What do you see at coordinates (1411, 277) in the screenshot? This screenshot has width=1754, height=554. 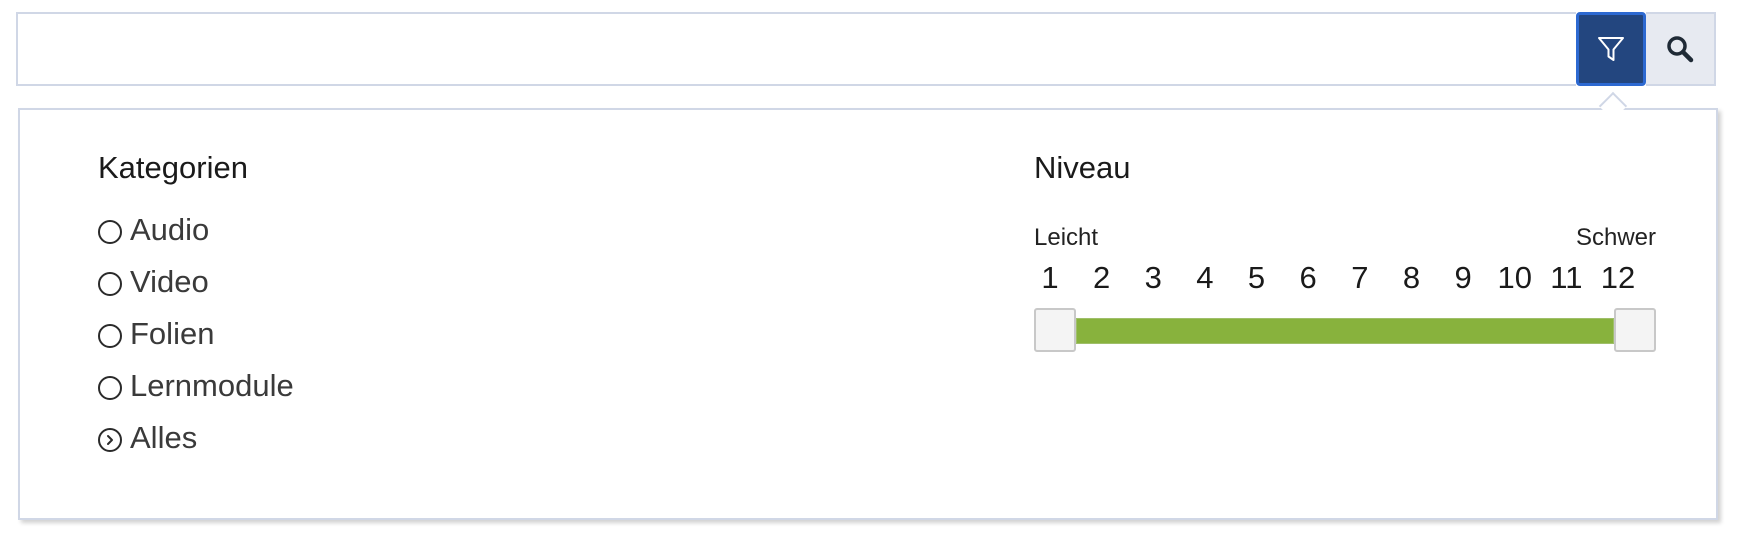 I see `level-tick-label: 8` at bounding box center [1411, 277].